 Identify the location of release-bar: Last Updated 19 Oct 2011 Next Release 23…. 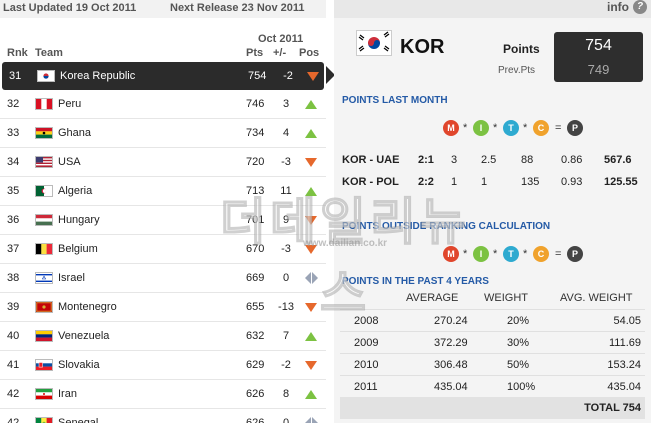
(163, 9).